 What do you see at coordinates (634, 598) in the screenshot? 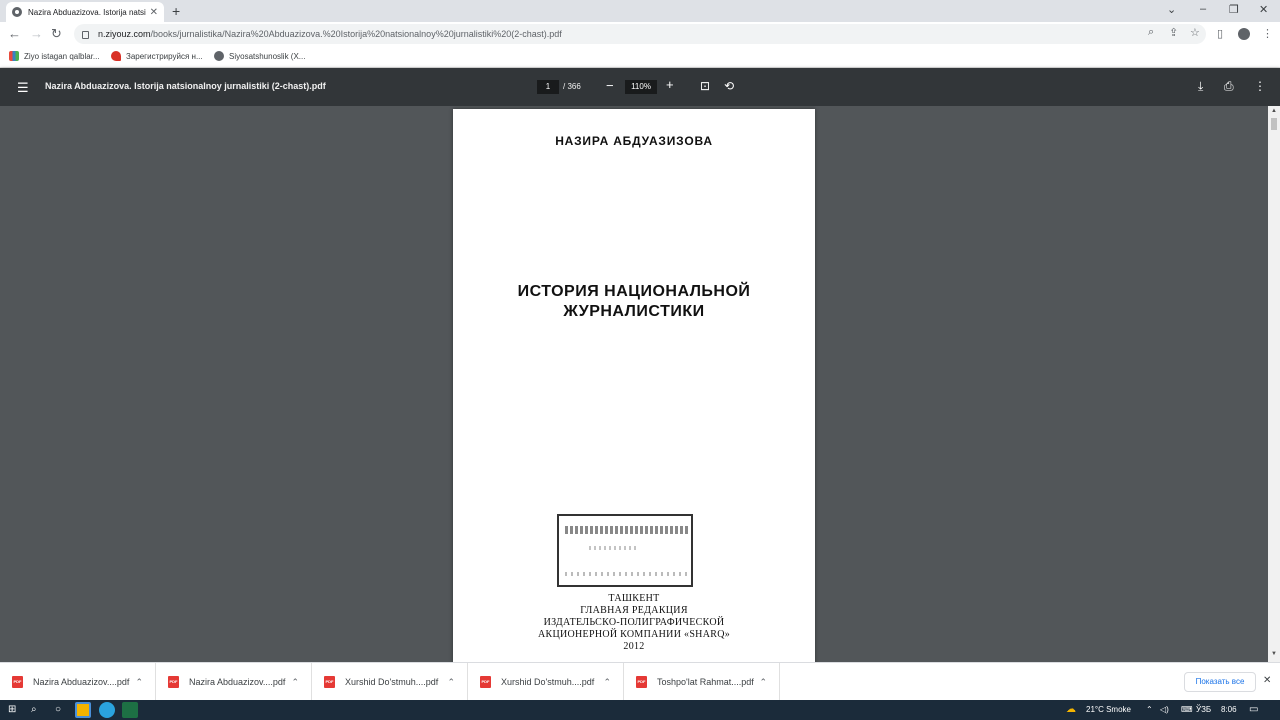
I see `publisher-city: ТАШКЕНТ` at bounding box center [634, 598].